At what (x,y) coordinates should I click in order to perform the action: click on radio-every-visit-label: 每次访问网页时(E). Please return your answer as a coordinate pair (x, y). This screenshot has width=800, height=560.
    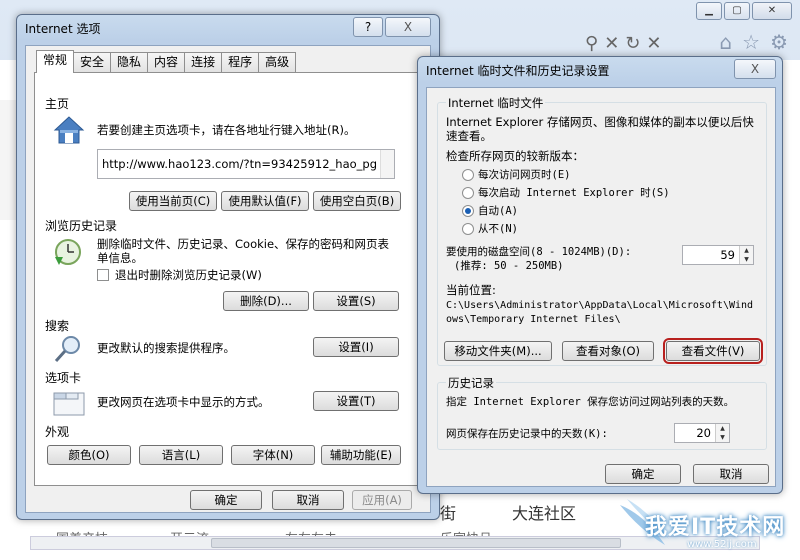
    Looking at the image, I should click on (524, 175).